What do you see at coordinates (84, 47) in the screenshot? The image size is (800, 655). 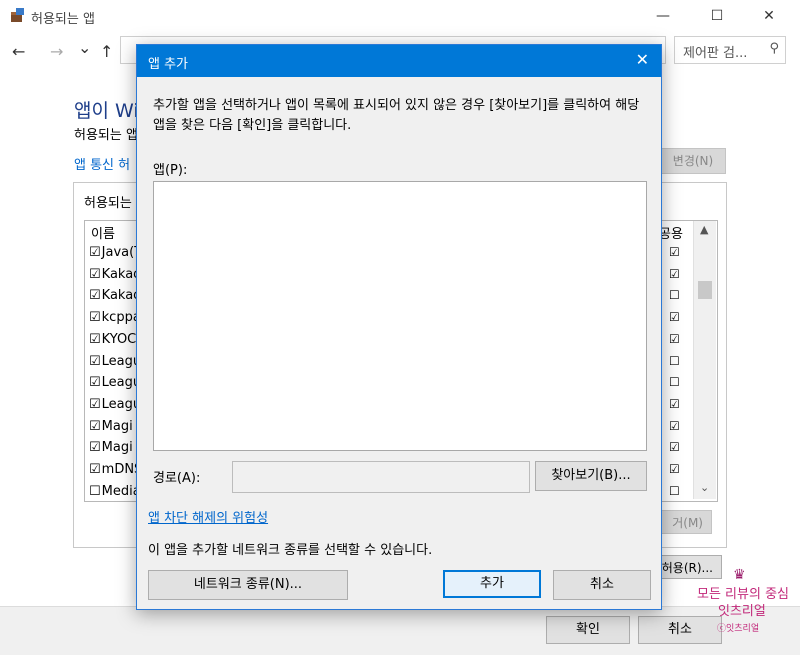 I see `recent-dropdown-icon: ⌄` at bounding box center [84, 47].